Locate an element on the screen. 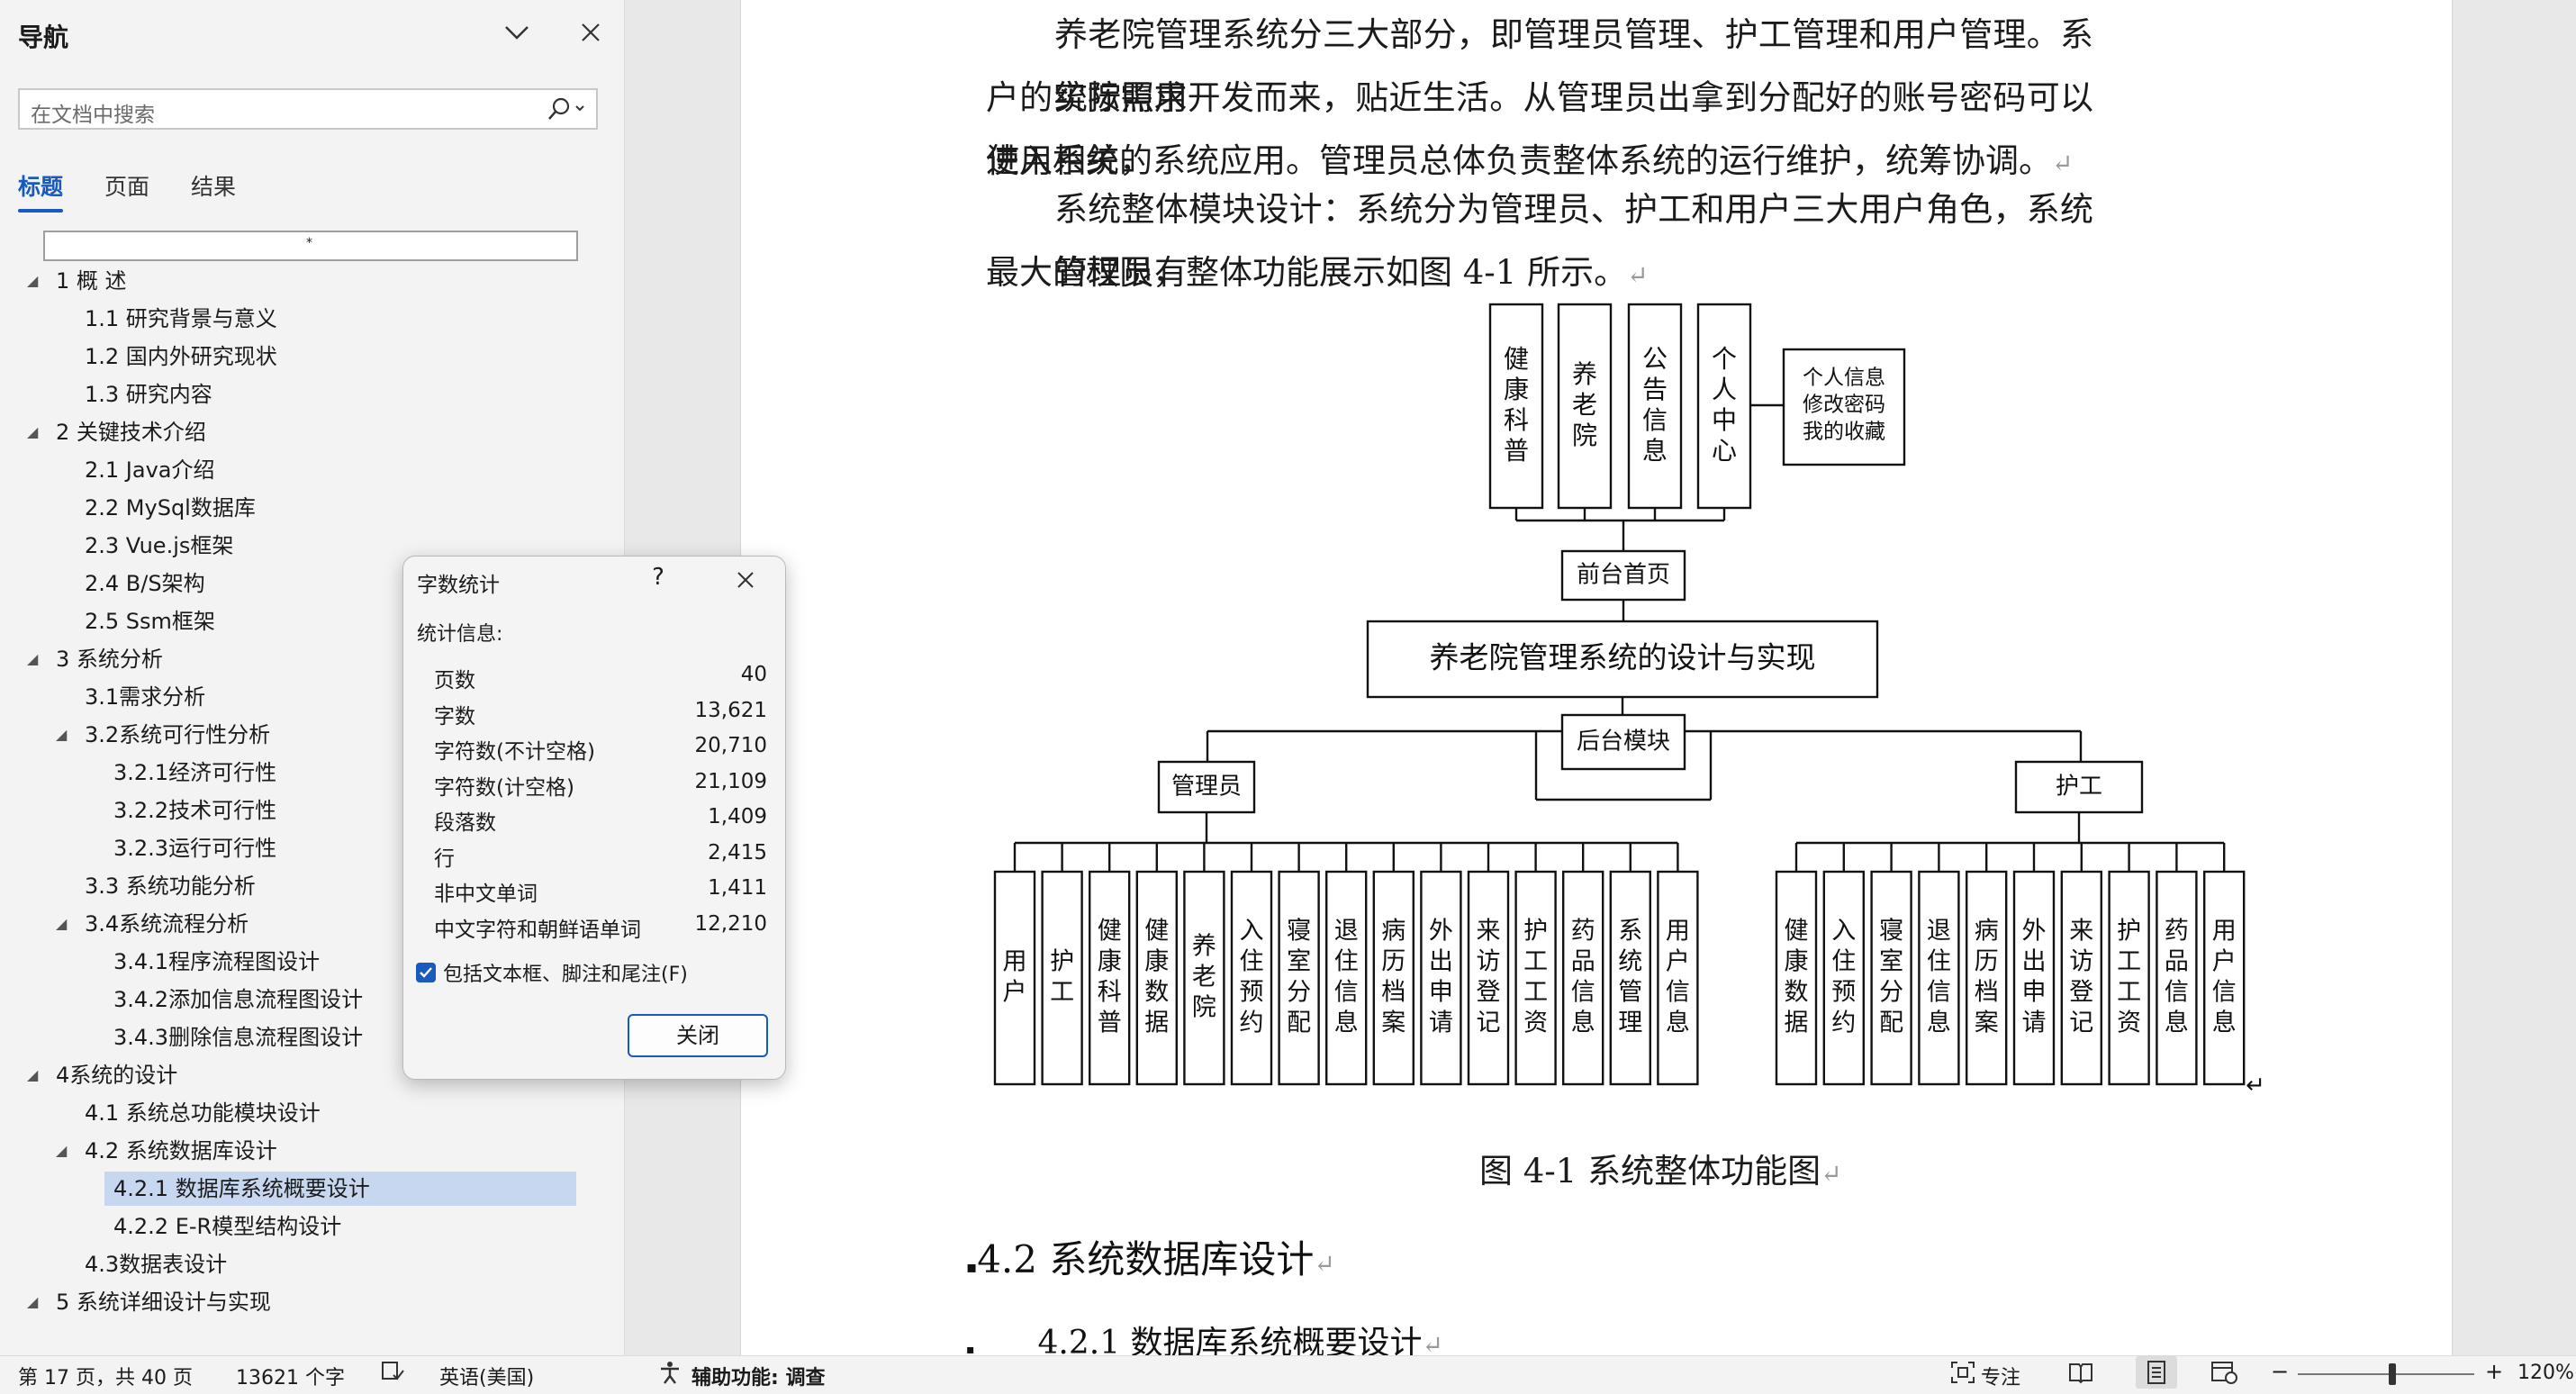 This screenshot has width=2576, height=1394. admin-module-label: 出 is located at coordinates (1441, 962).